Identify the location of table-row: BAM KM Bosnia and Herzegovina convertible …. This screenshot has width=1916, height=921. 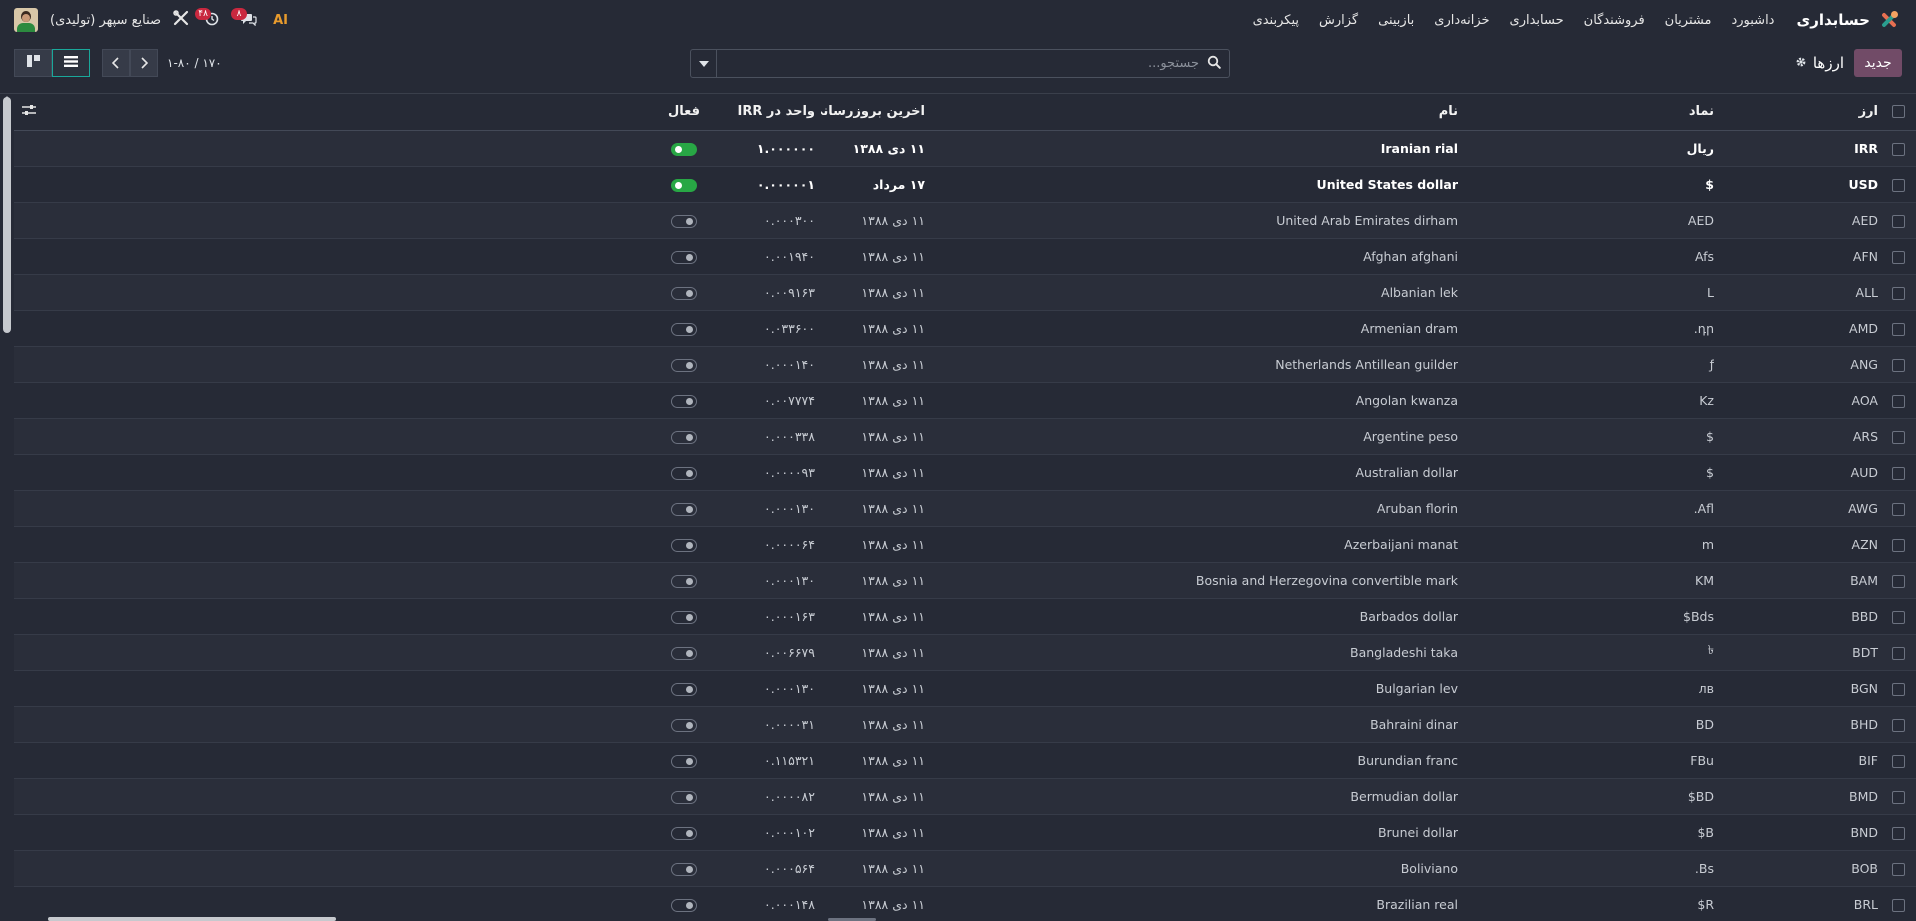
(965, 580).